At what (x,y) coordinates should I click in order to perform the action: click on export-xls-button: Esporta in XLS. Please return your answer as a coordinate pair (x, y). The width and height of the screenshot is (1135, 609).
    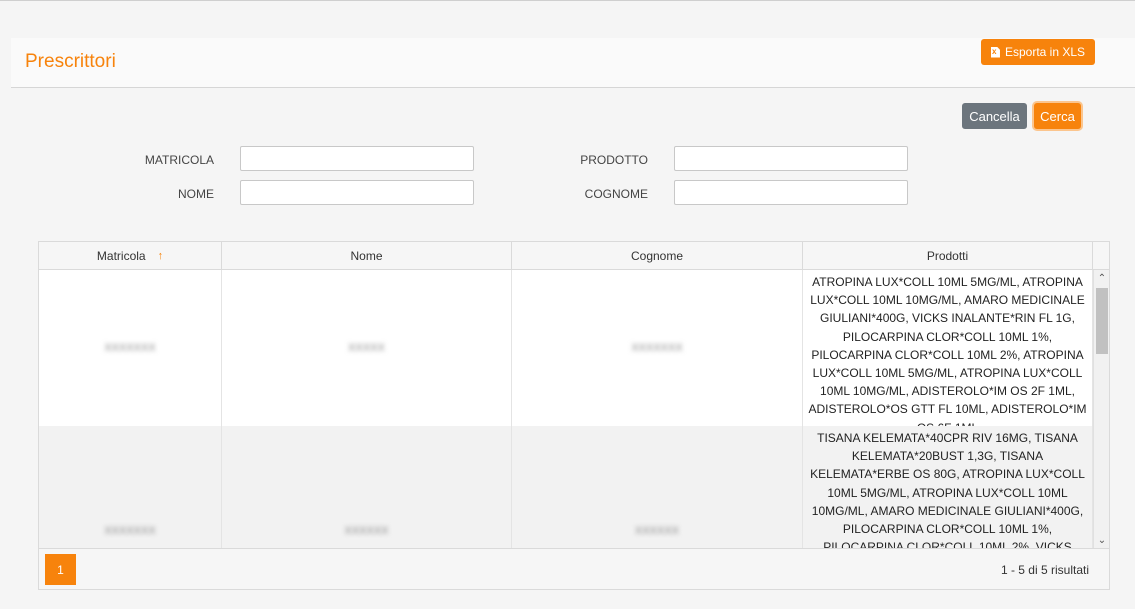
    Looking at the image, I should click on (1038, 52).